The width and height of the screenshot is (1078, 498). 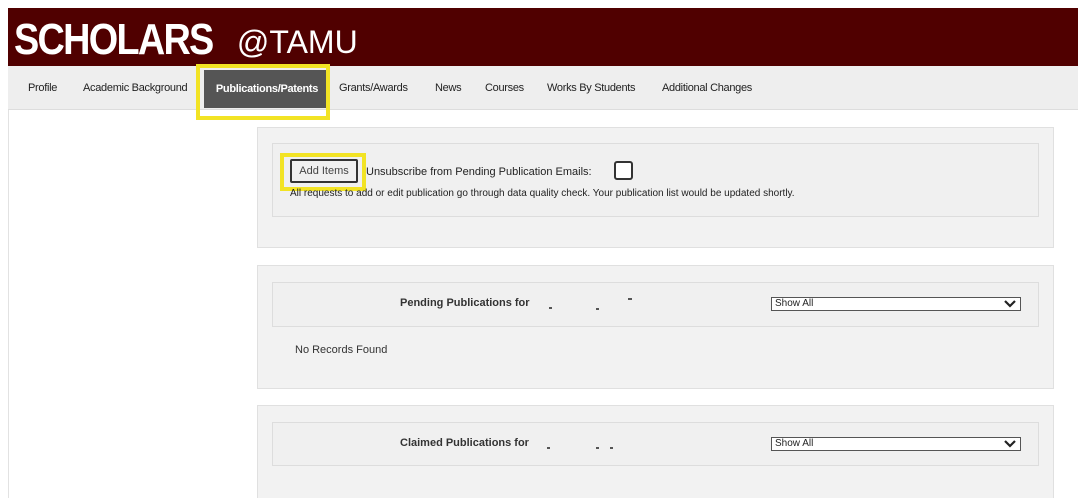 What do you see at coordinates (794, 303) in the screenshot?
I see `pending-filter-value: Show All` at bounding box center [794, 303].